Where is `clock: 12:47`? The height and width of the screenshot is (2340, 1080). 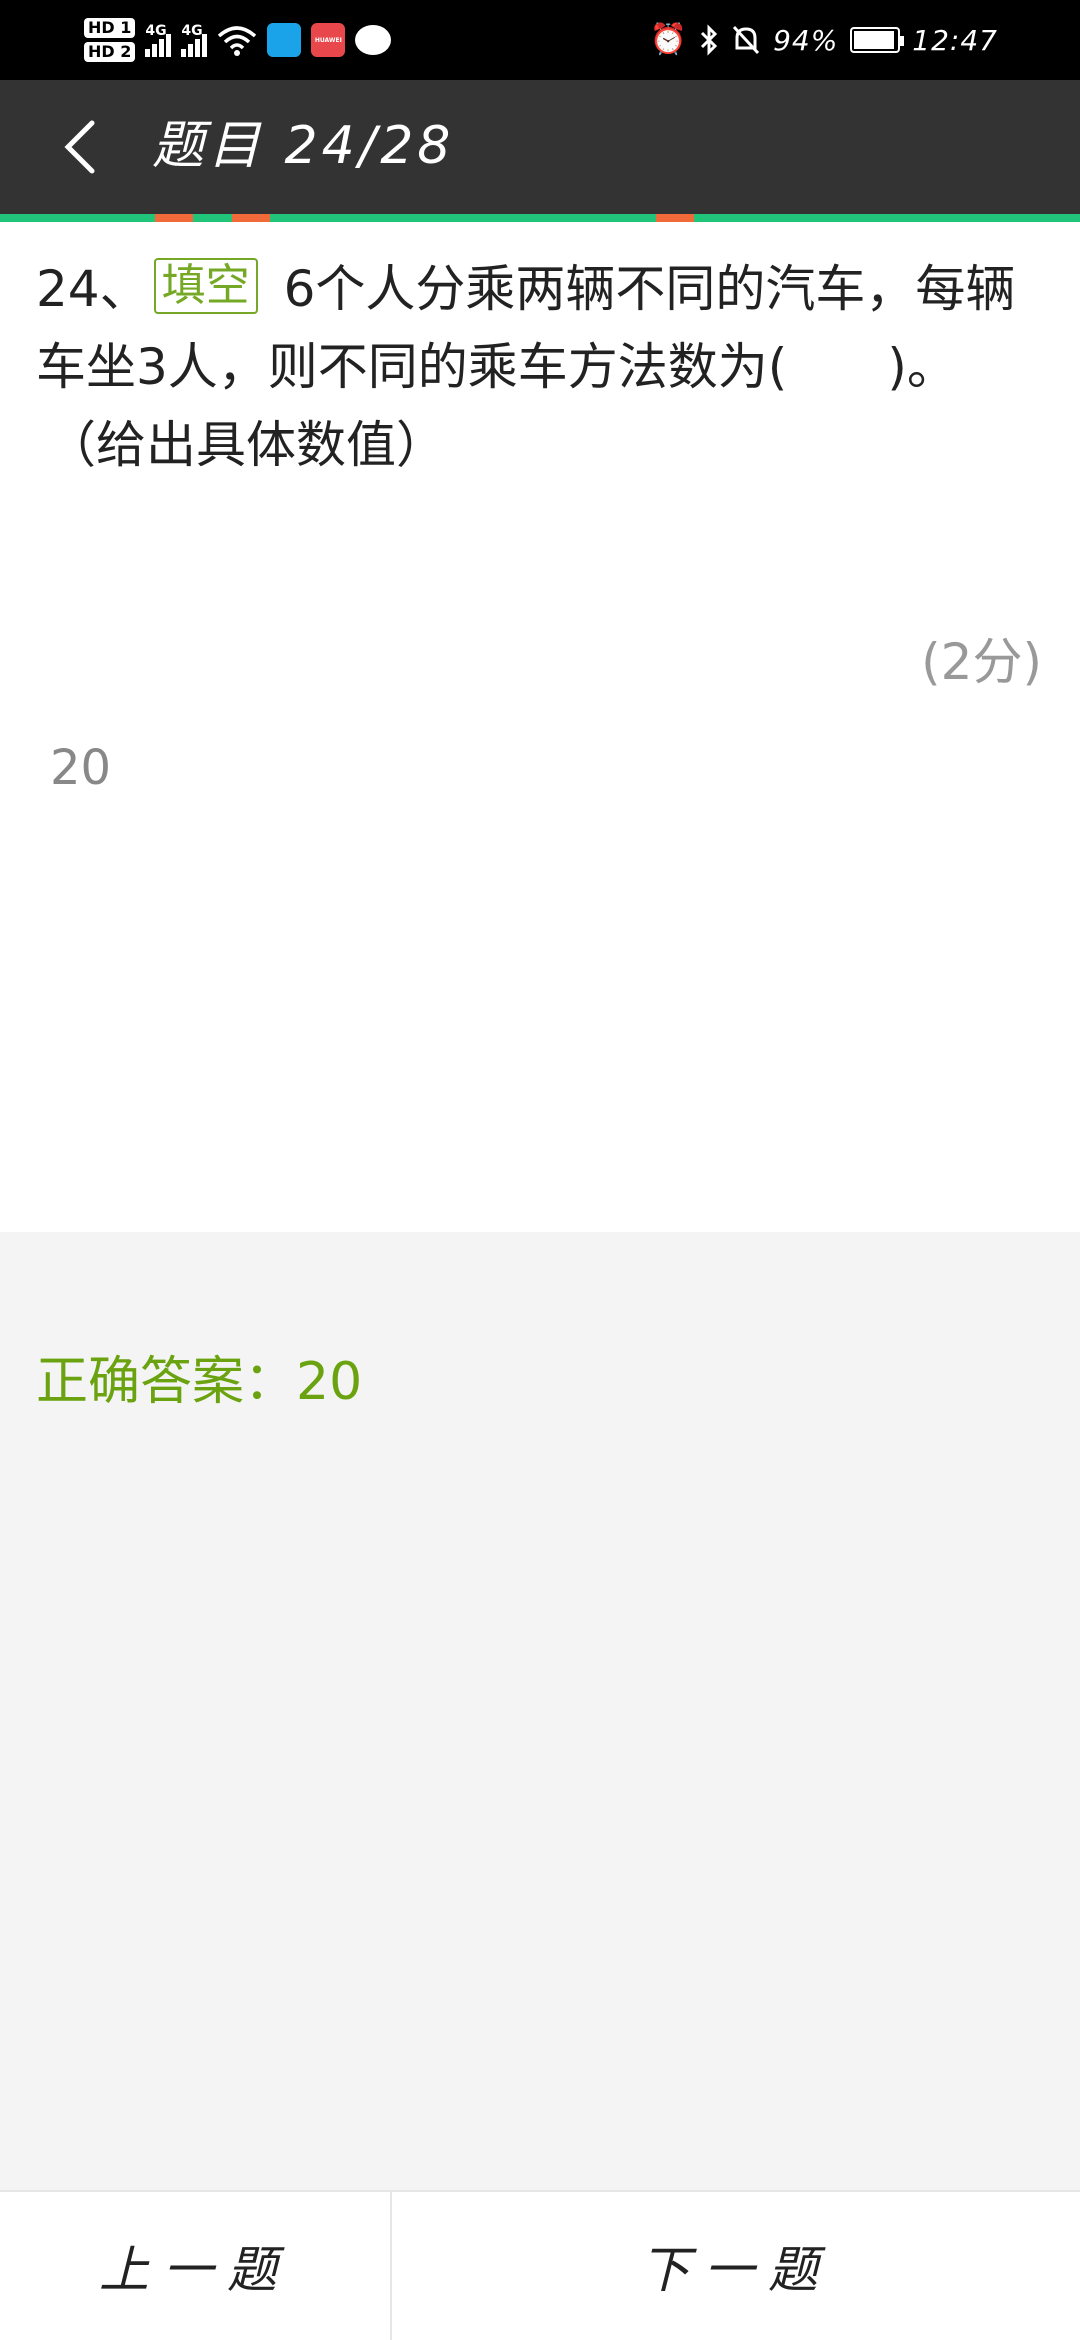 clock: 12:47 is located at coordinates (955, 40).